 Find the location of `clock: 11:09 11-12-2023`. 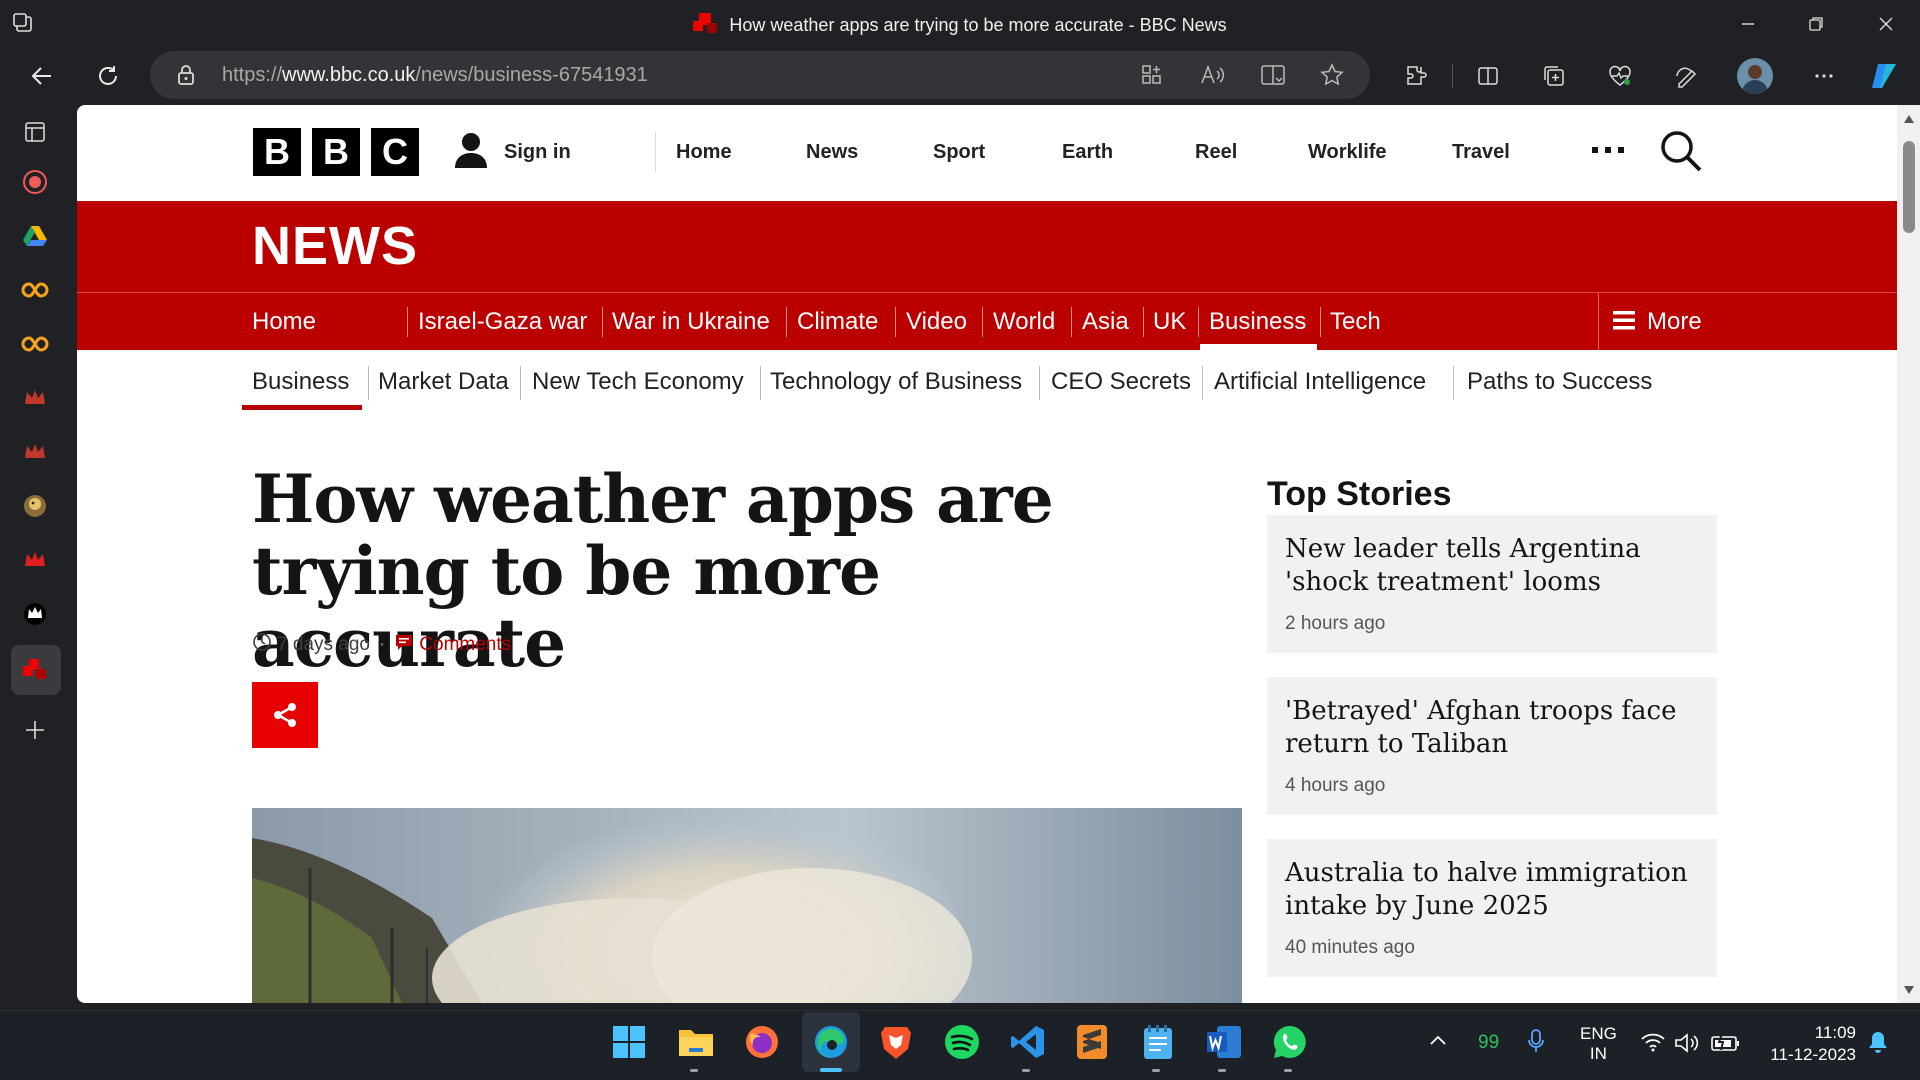

clock: 11:09 11-12-2023 is located at coordinates (1808, 1044).